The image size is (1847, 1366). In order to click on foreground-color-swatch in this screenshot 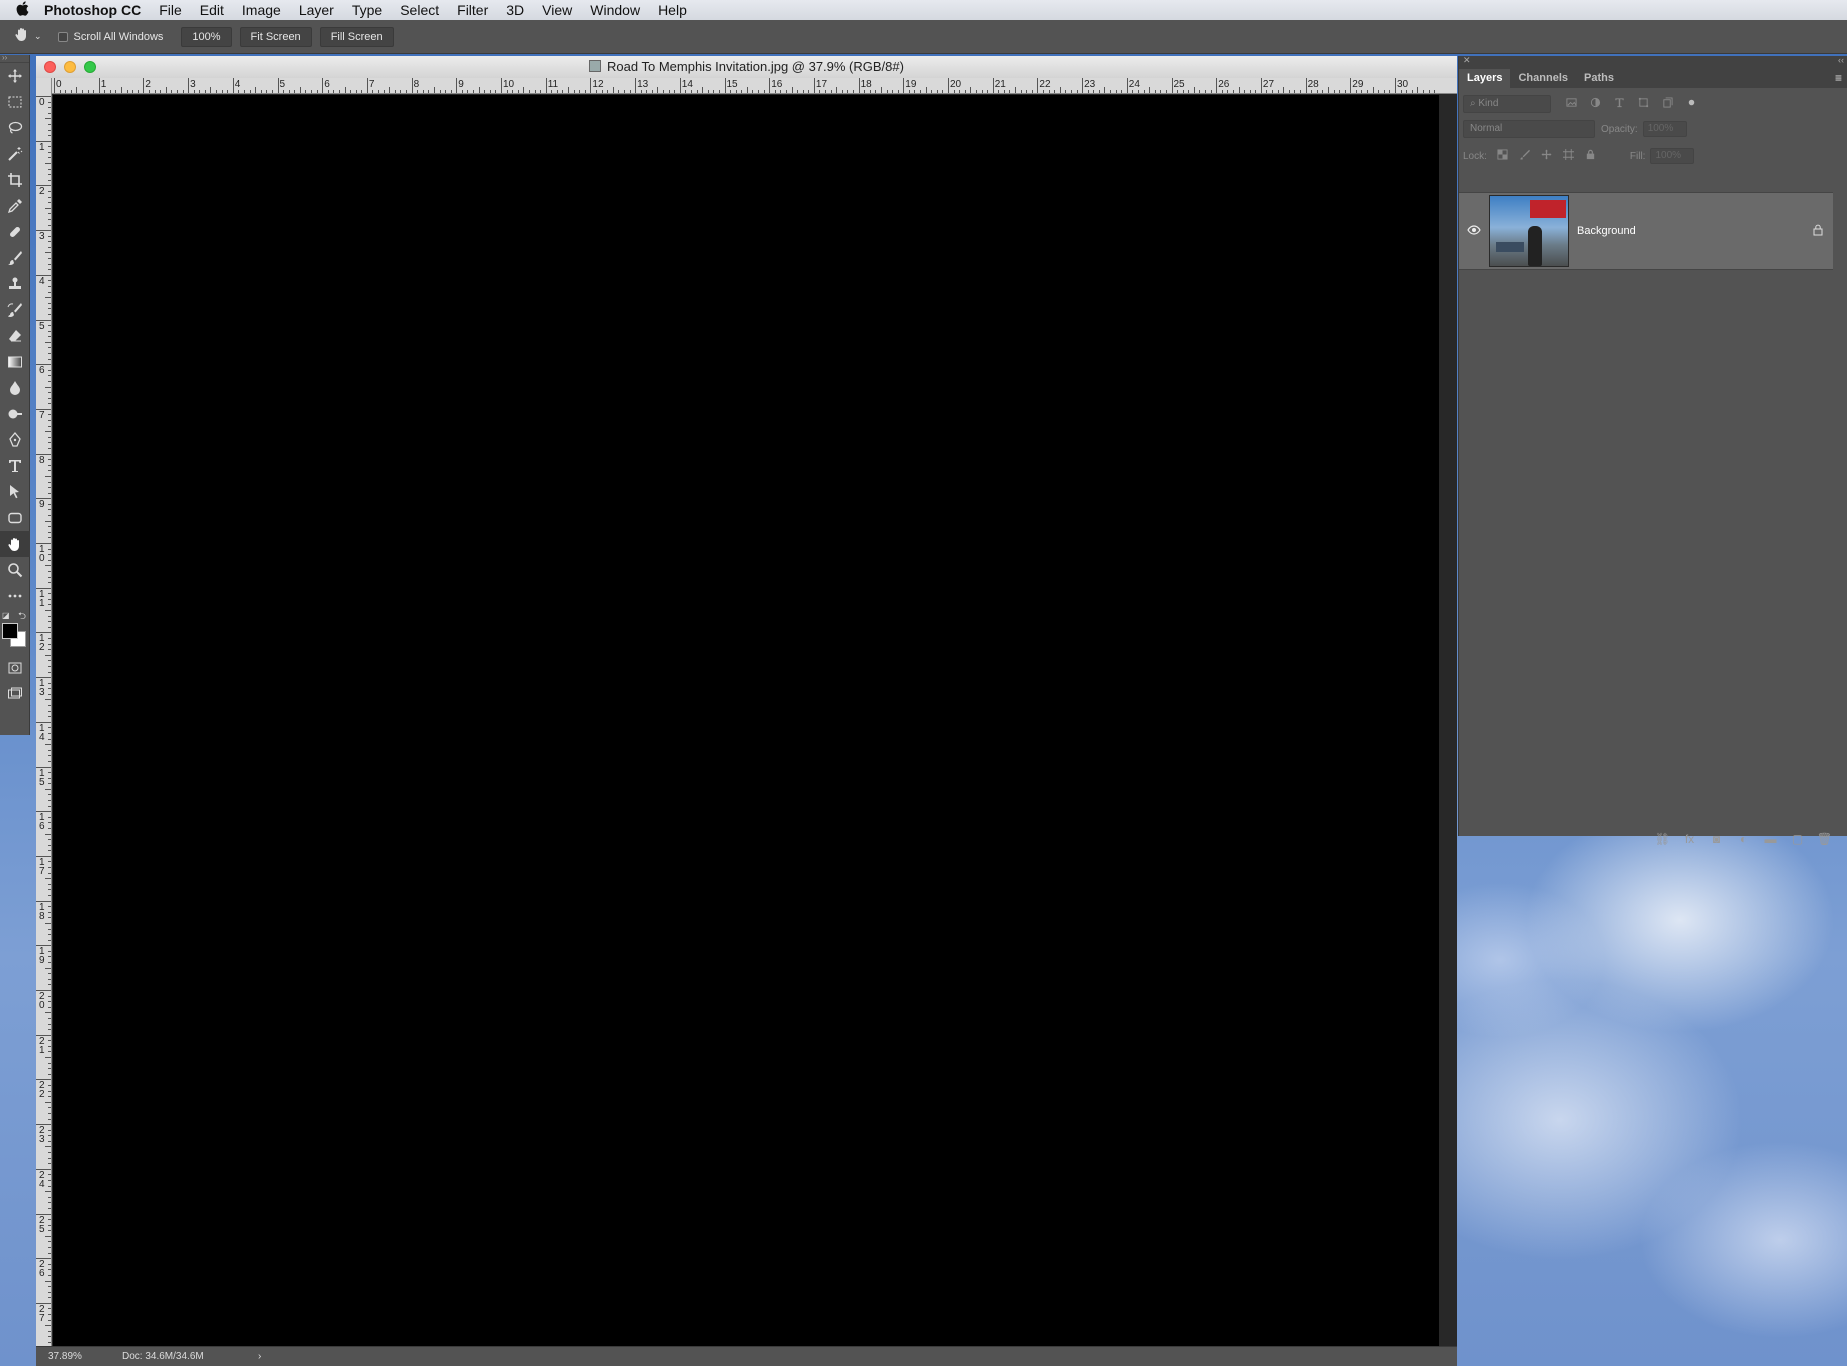, I will do `click(10, 631)`.